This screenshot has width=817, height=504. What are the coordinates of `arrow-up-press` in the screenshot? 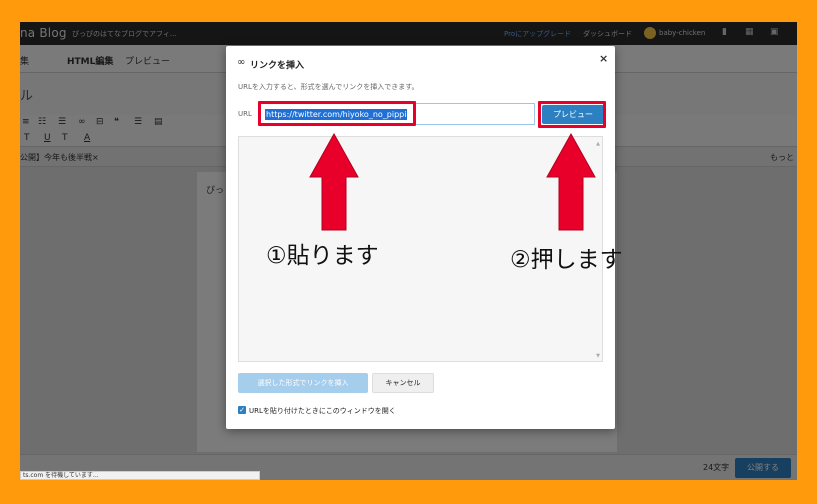 It's located at (571, 181).